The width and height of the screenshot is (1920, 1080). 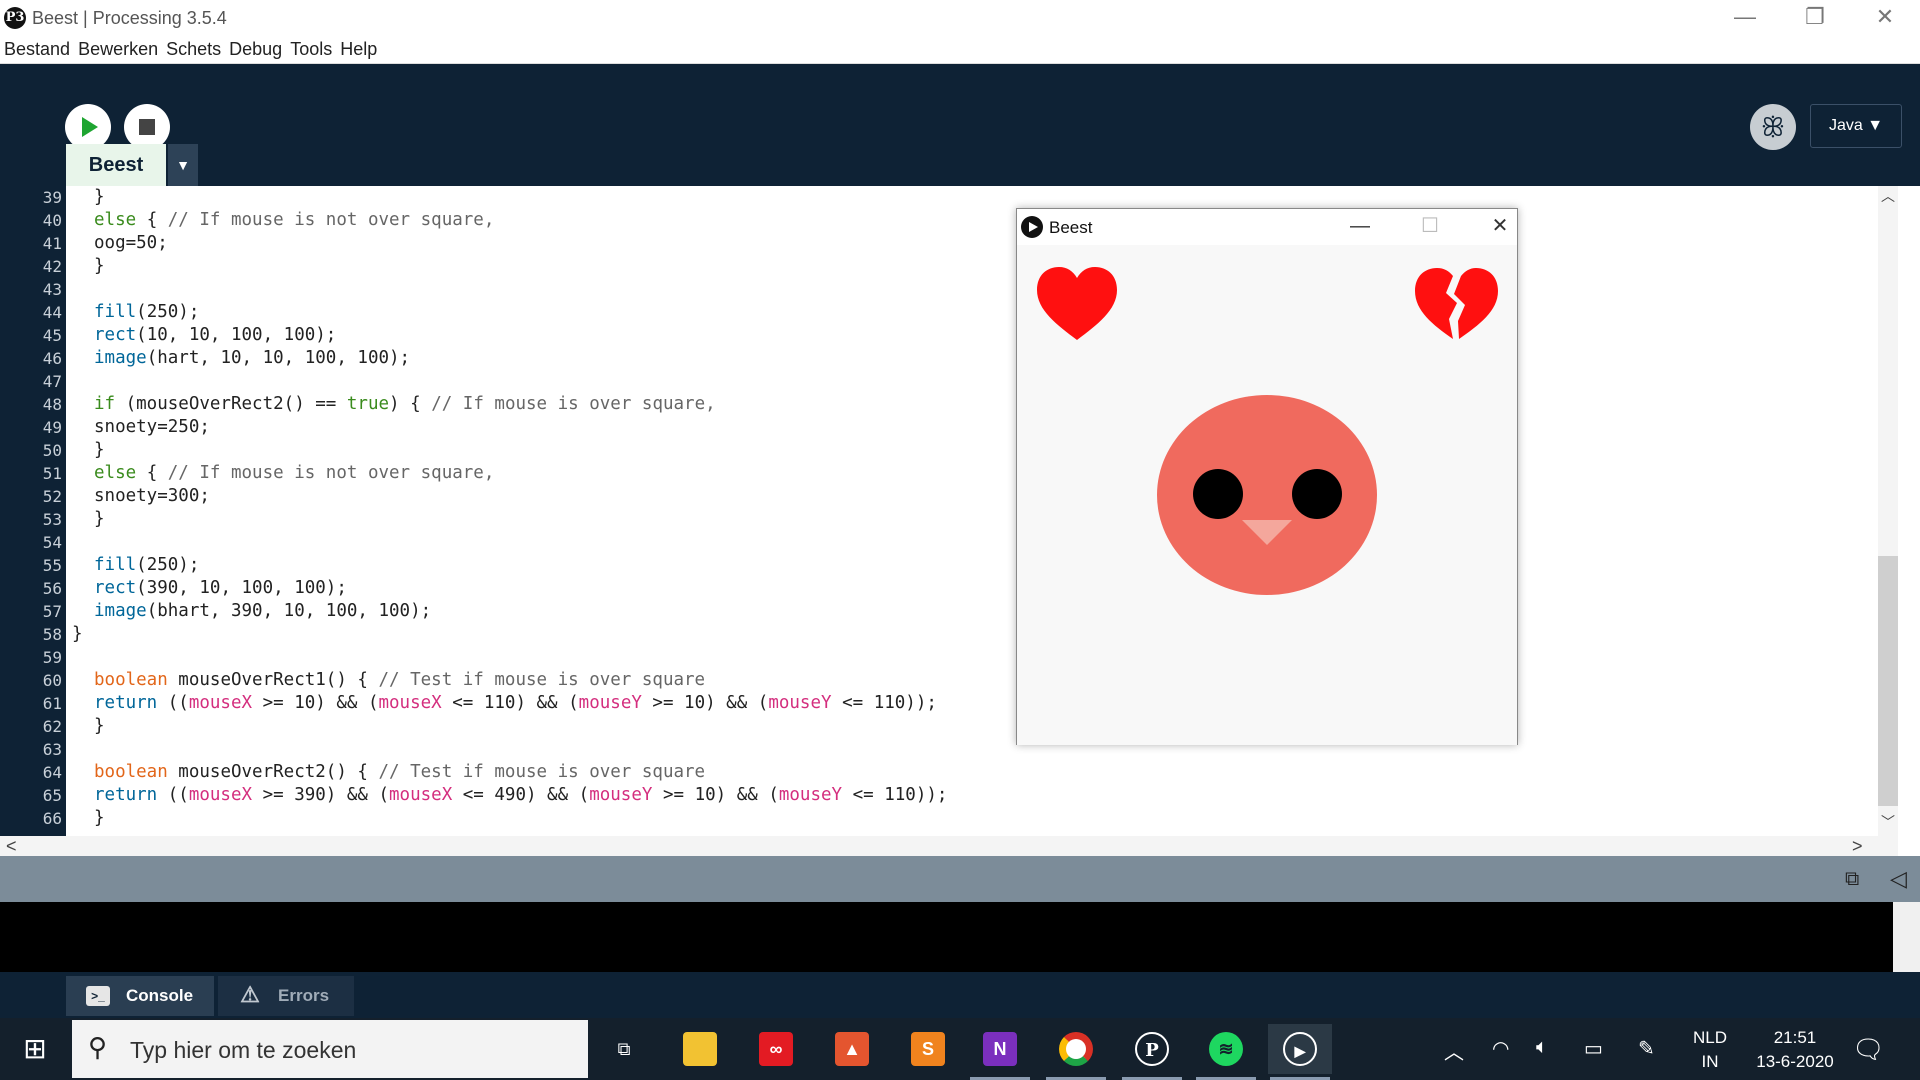 What do you see at coordinates (1360, 227) in the screenshot?
I see `sketch-minimize-button: —` at bounding box center [1360, 227].